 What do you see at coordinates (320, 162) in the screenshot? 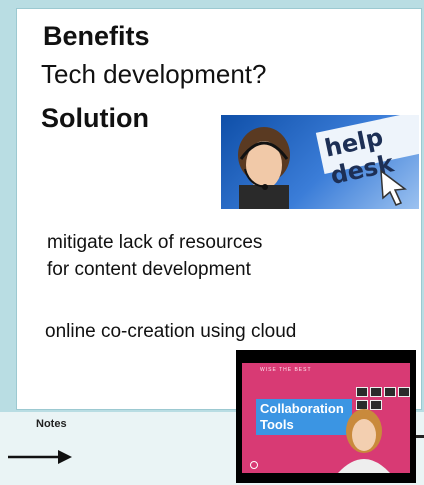
I see `helpdesk-image: help desk` at bounding box center [320, 162].